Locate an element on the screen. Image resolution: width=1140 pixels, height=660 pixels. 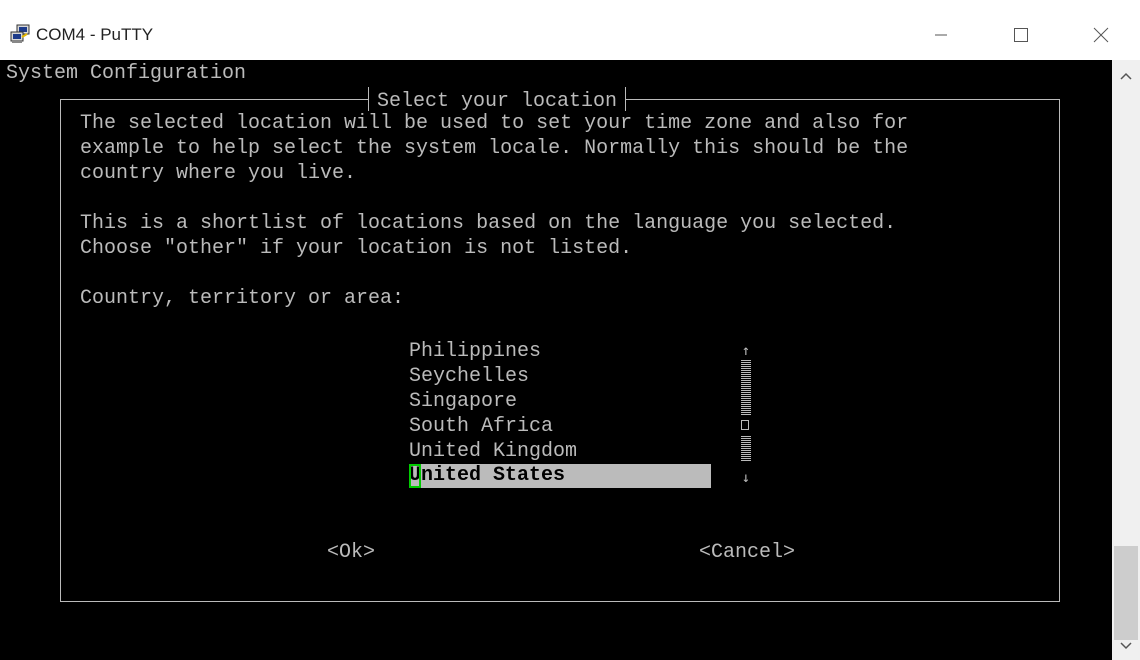
scroll-up-button is located at coordinates (1126, 76).